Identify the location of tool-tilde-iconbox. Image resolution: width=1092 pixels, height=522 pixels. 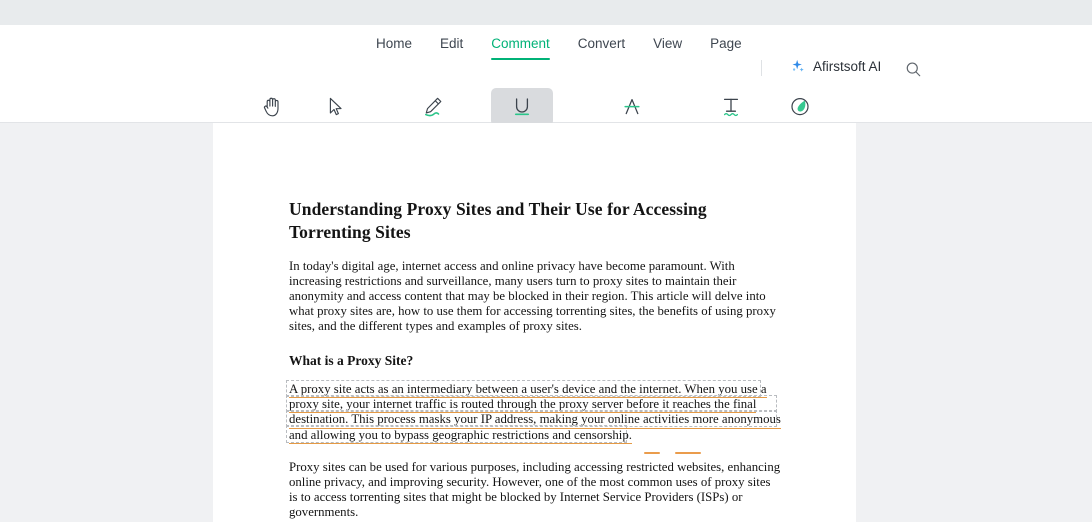
(731, 107).